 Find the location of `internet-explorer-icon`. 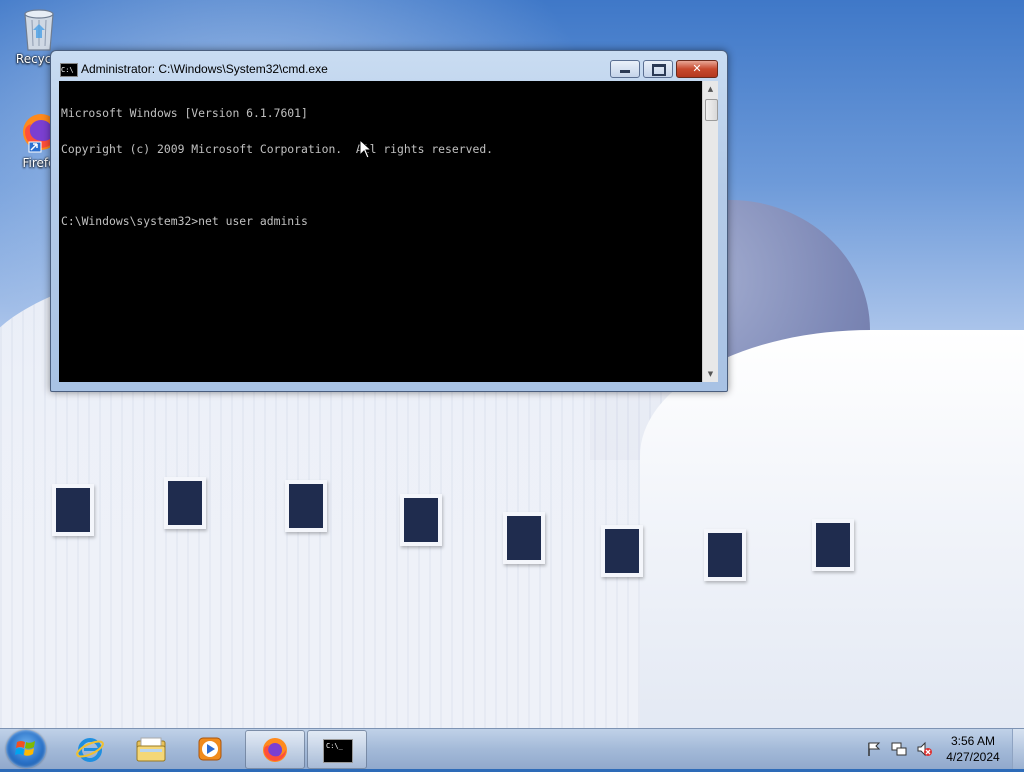

internet-explorer-icon is located at coordinates (90, 749).